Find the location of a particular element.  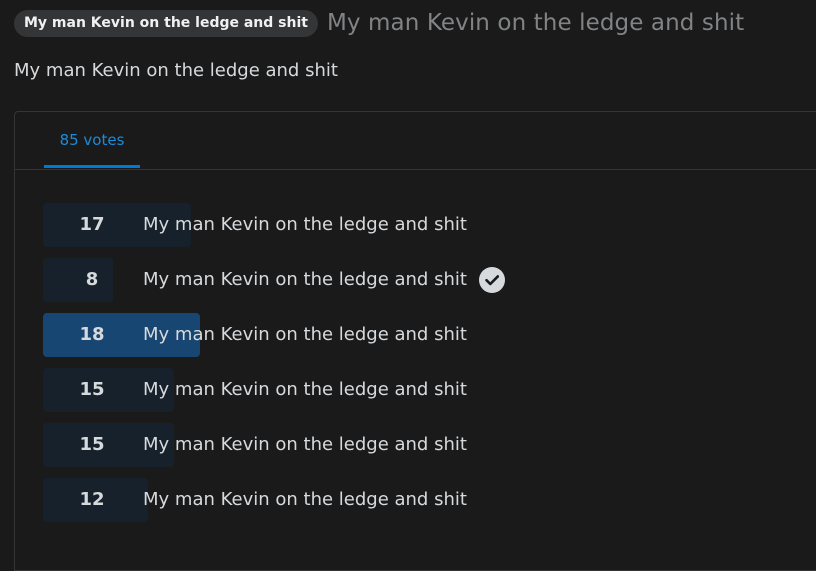

poll-option: 8 My man Kevin on the ledge and shit is located at coordinates (423, 280).